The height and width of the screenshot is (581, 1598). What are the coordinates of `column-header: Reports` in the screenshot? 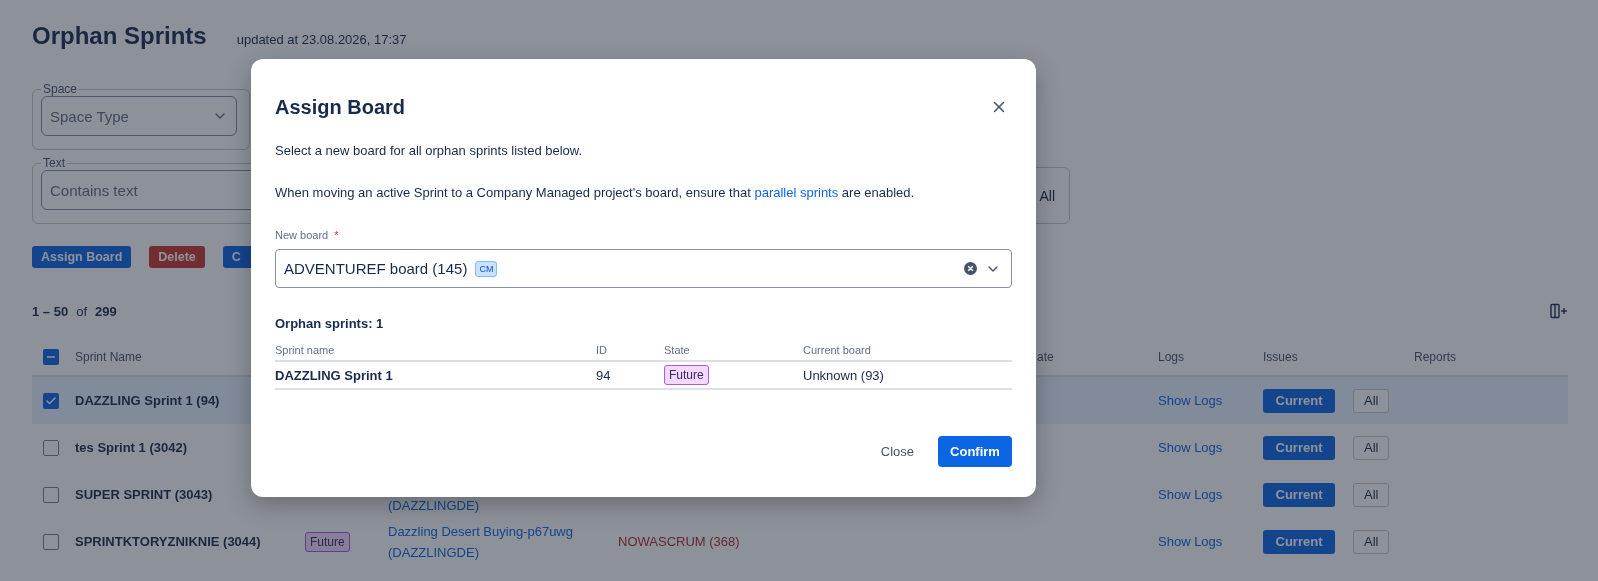 It's located at (1435, 357).